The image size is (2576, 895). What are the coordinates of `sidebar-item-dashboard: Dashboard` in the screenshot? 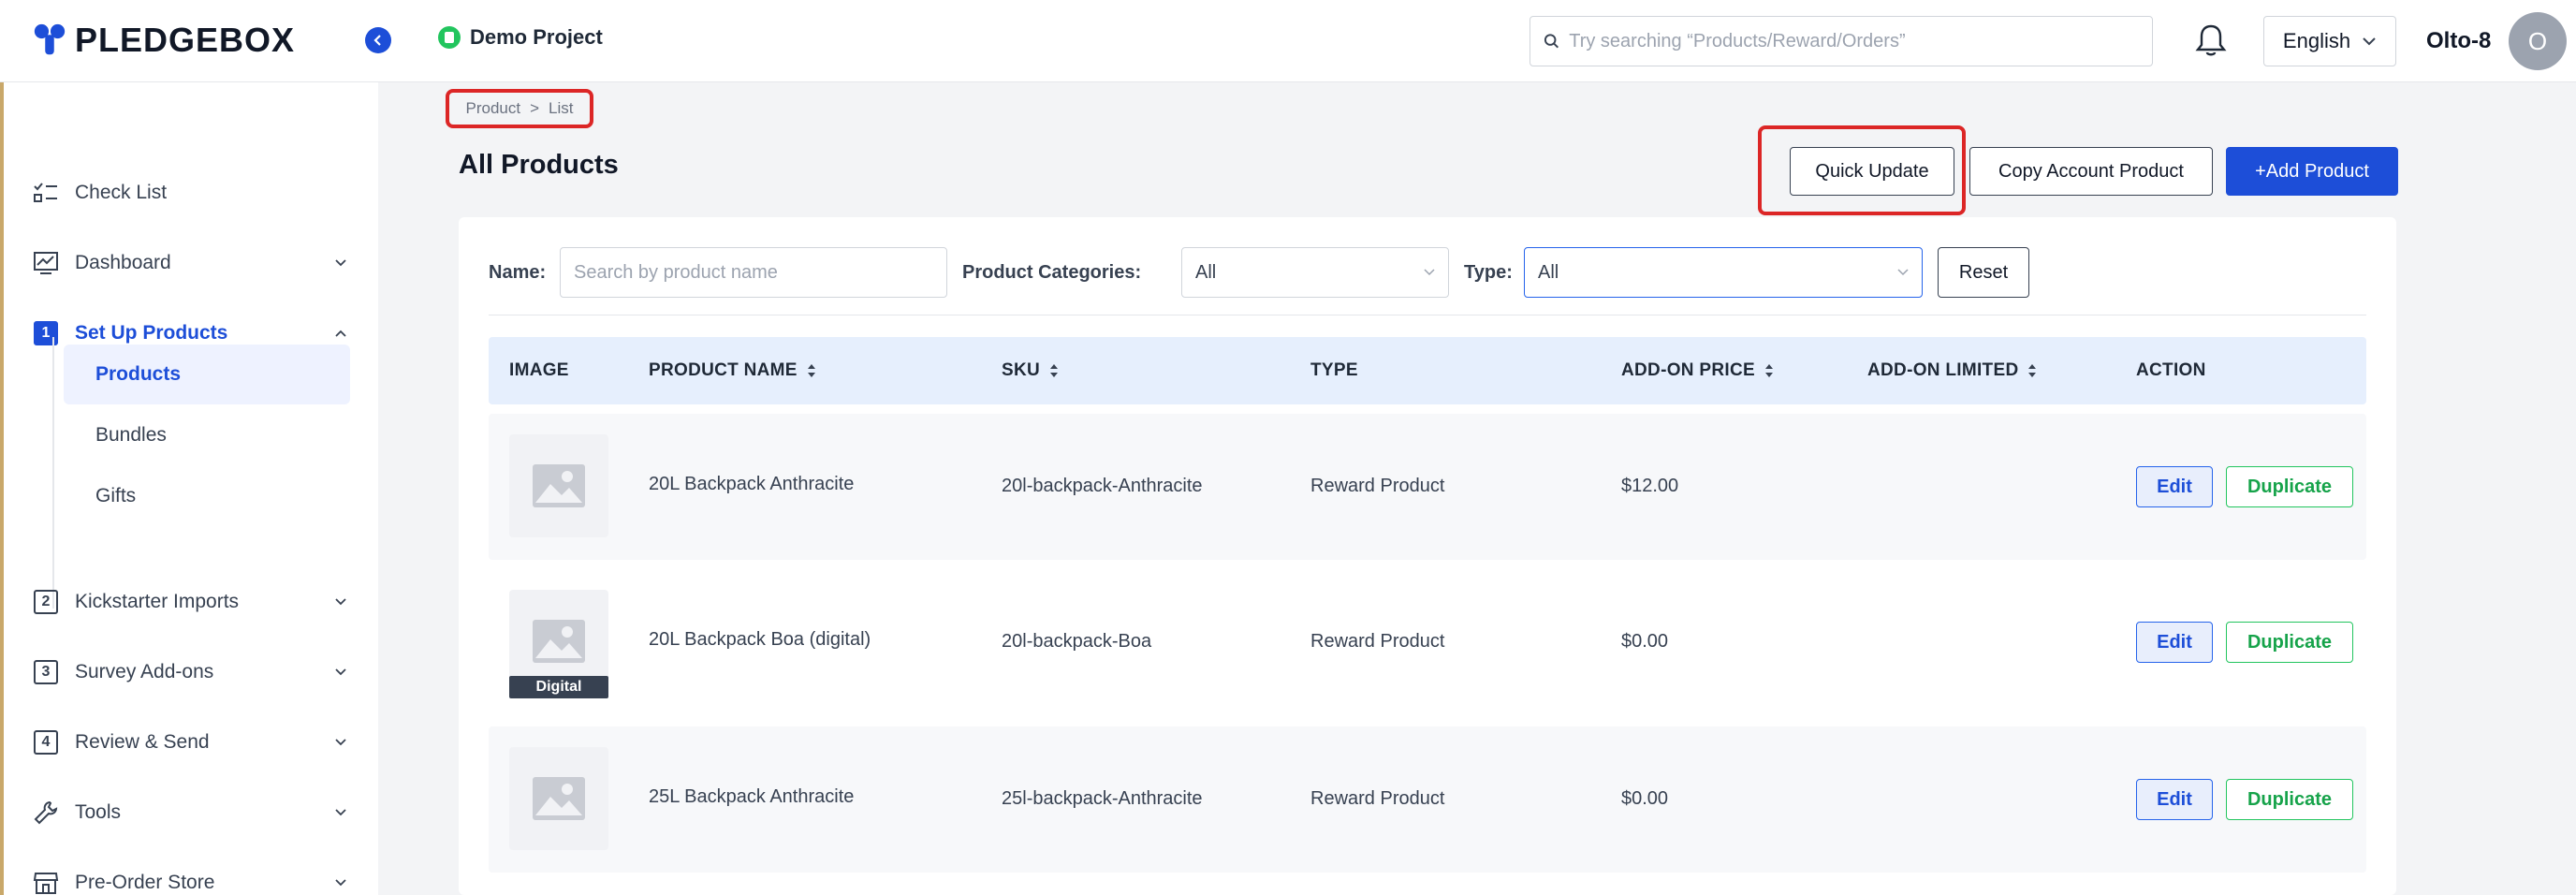 It's located at (191, 263).